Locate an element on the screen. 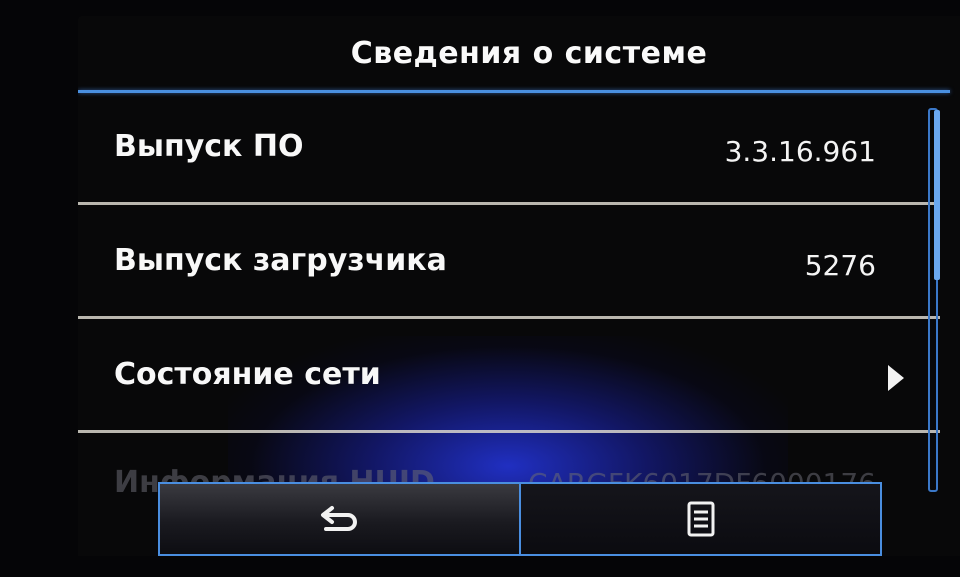 The height and width of the screenshot is (577, 960). back-button is located at coordinates (339, 519).